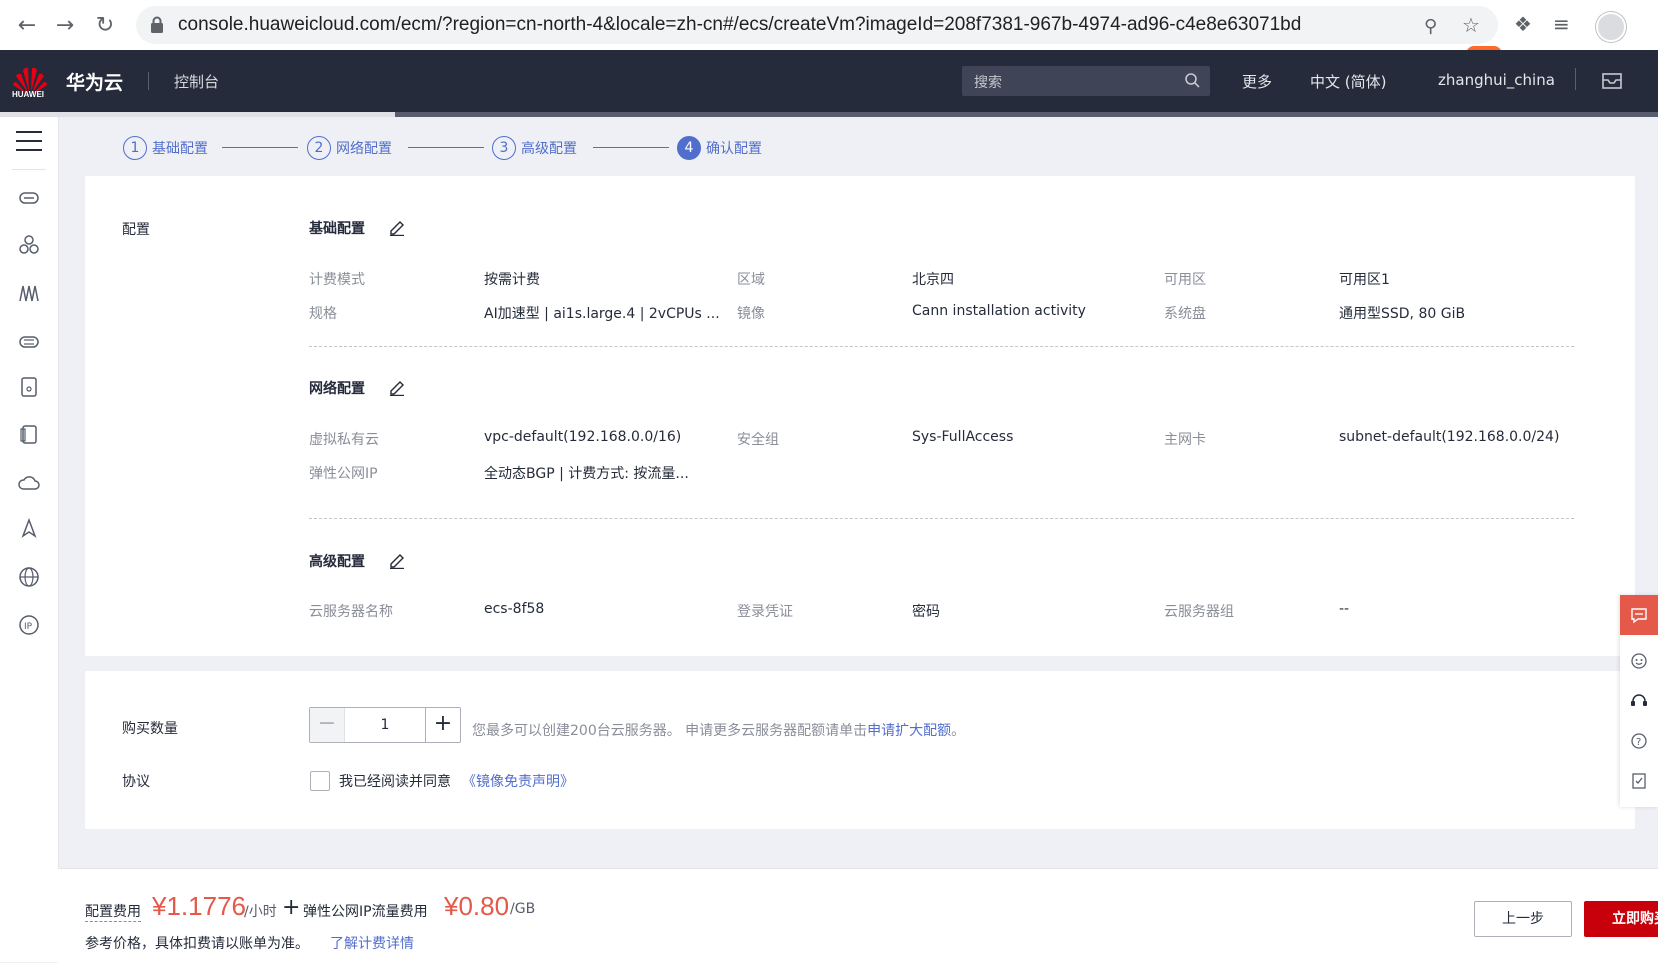  I want to click on az-value: 可用区1, so click(1364, 280).